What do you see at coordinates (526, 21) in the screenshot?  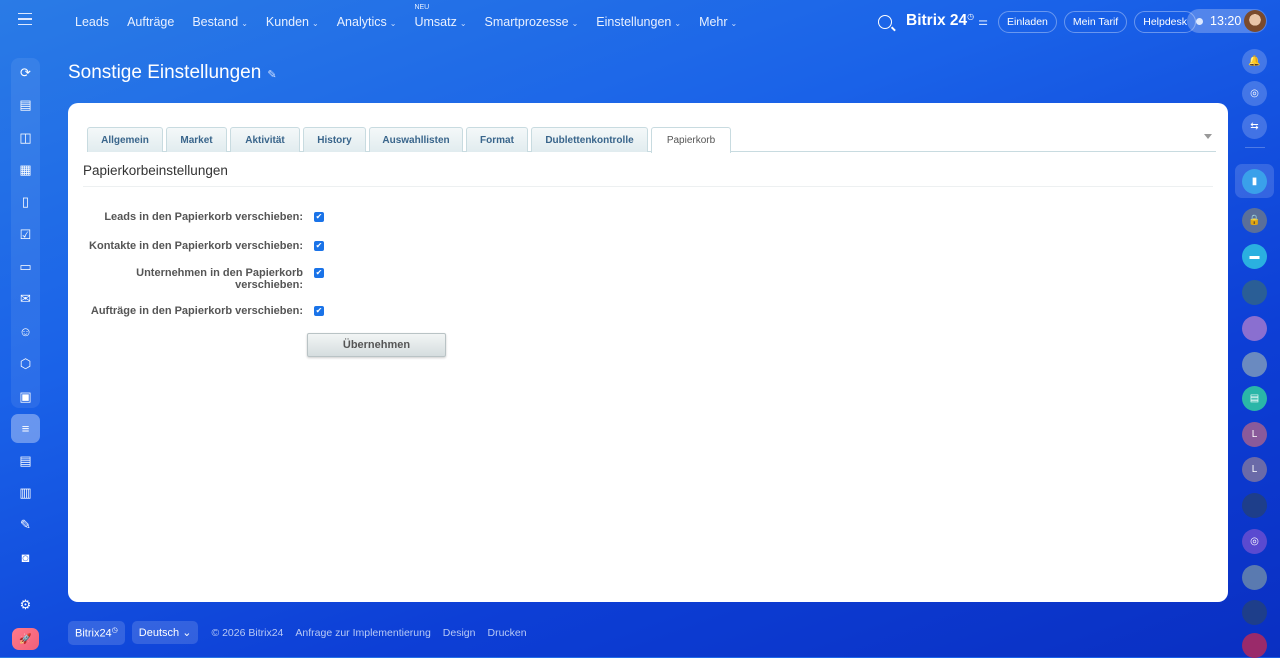 I see `nav-item-label: Smartprozesse` at bounding box center [526, 21].